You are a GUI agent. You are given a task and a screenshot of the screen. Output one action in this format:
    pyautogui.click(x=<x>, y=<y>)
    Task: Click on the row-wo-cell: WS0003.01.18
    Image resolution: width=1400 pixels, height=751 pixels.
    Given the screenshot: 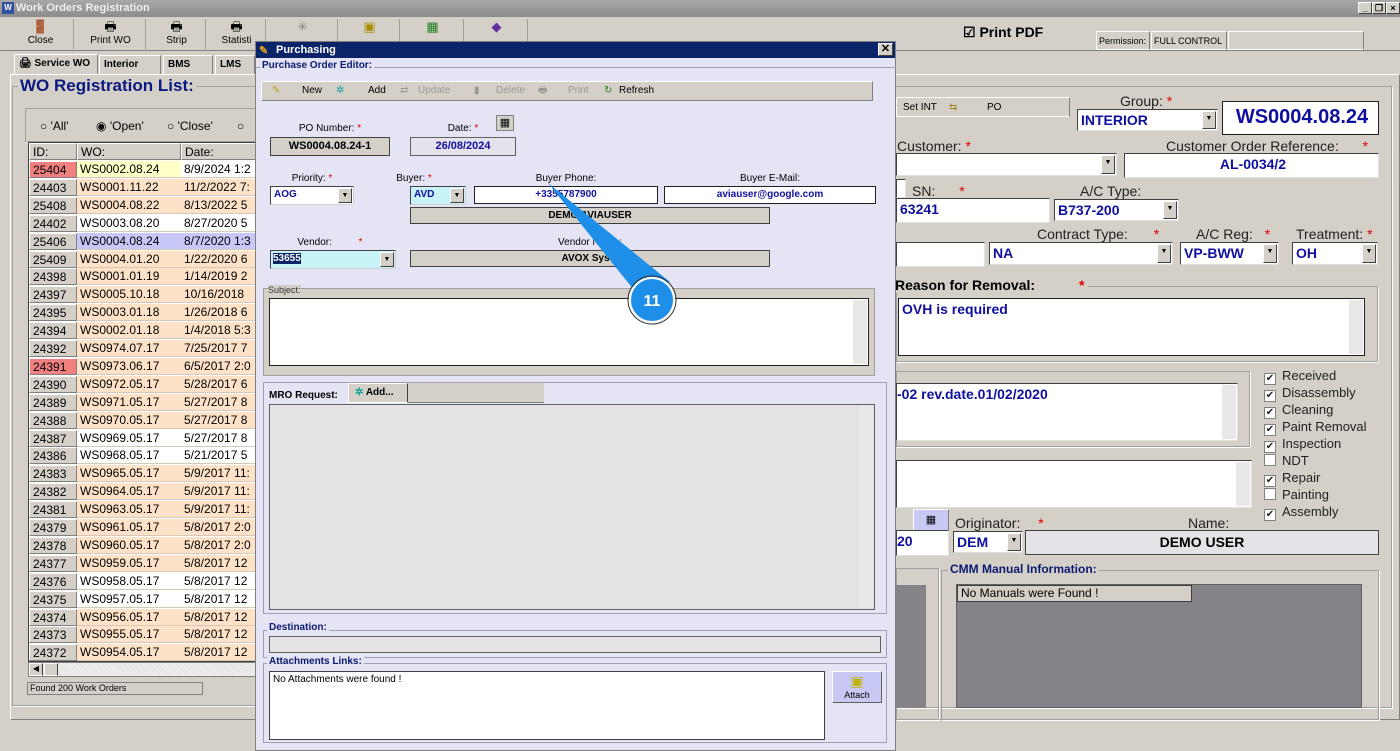 What is the action you would take?
    pyautogui.click(x=129, y=313)
    